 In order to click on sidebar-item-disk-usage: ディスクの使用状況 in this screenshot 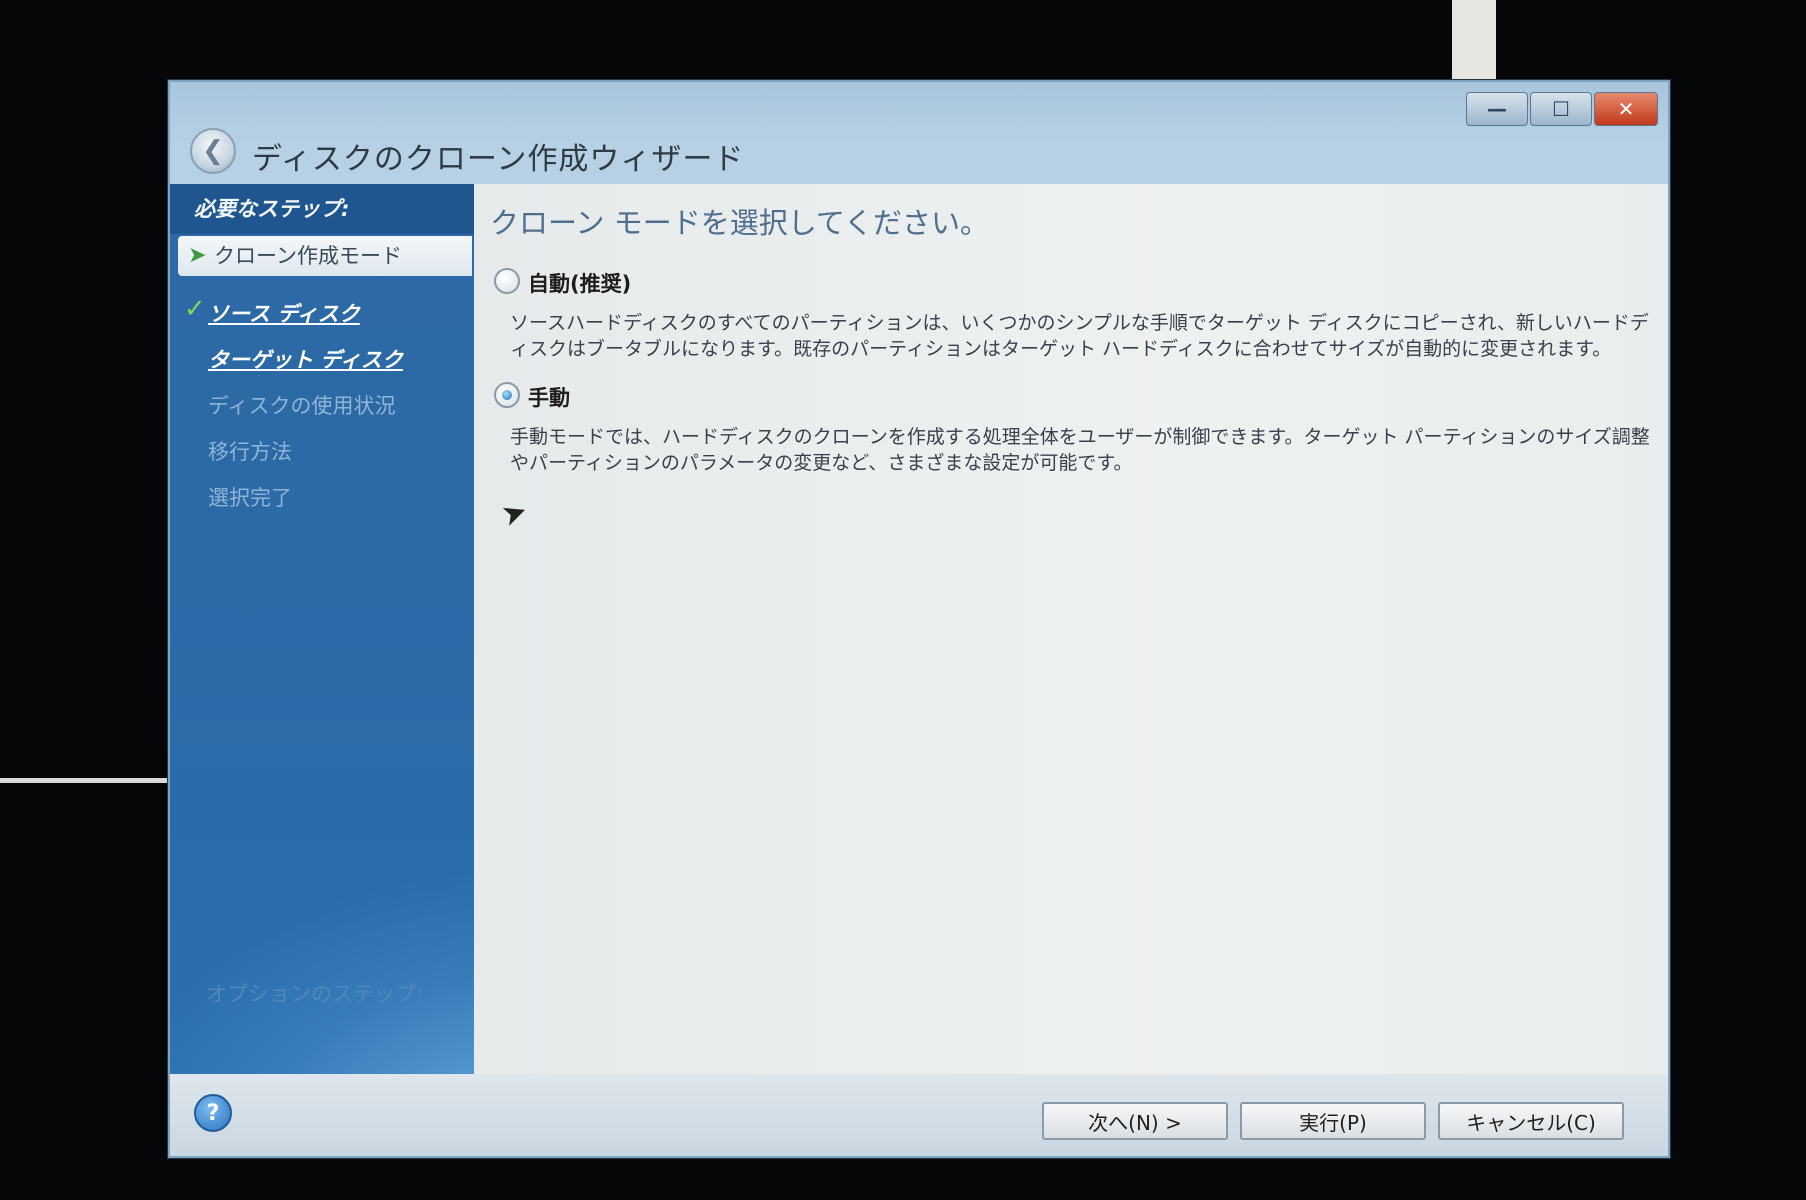, I will do `click(302, 406)`.